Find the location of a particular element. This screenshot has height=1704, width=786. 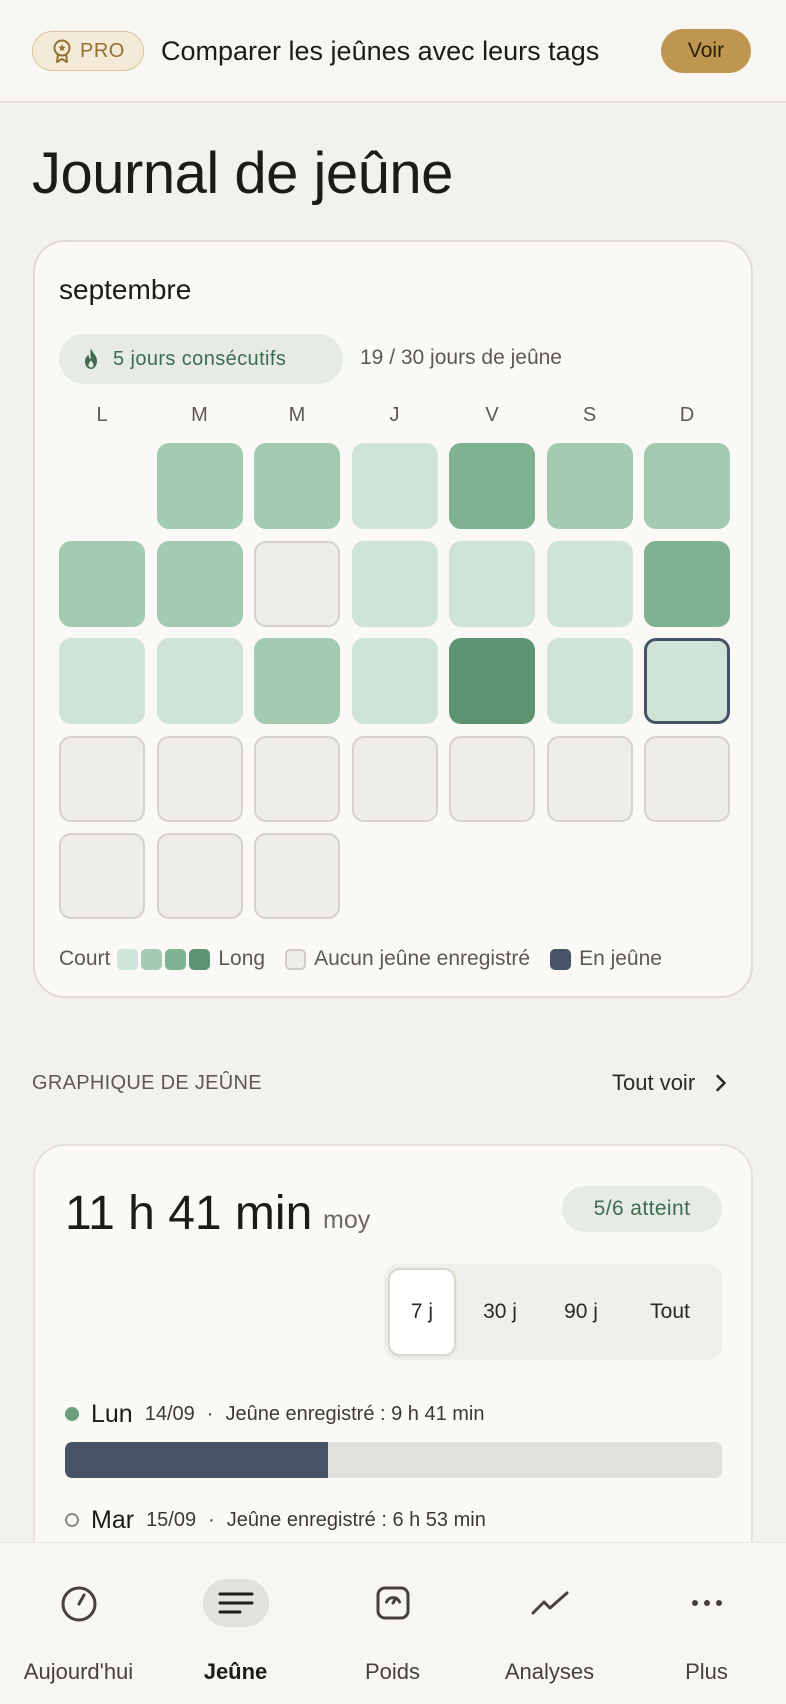

nav-label: Aujourd'hui is located at coordinates (78, 1671).